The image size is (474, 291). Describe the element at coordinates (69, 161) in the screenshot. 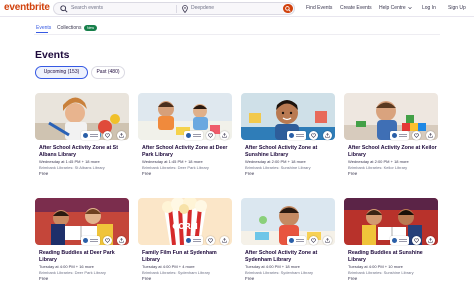

I see `event-date: Wednesday at 1:45 PM + 18 more` at that location.